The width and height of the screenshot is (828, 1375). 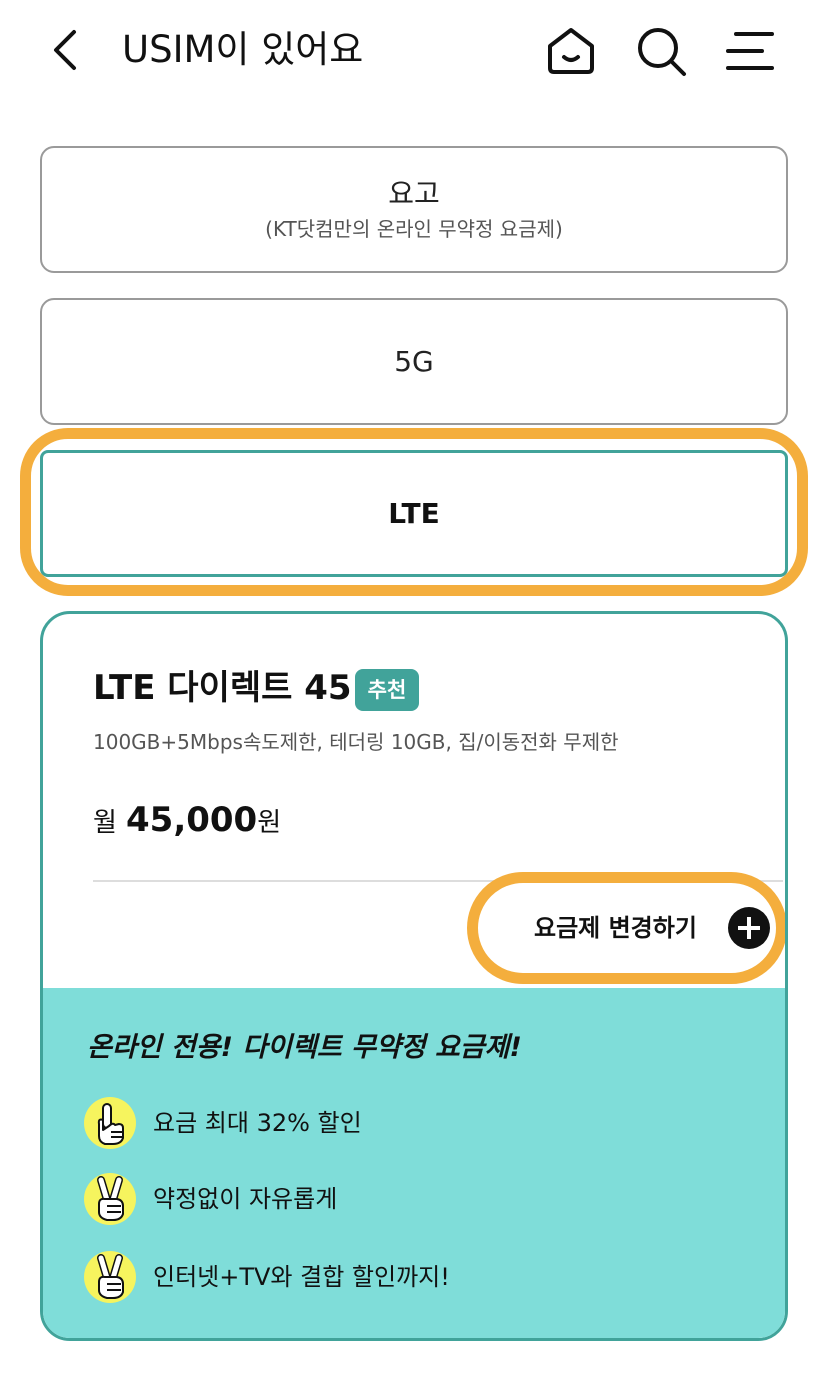 I want to click on one-finger-hand-icon, so click(x=110, y=1123).